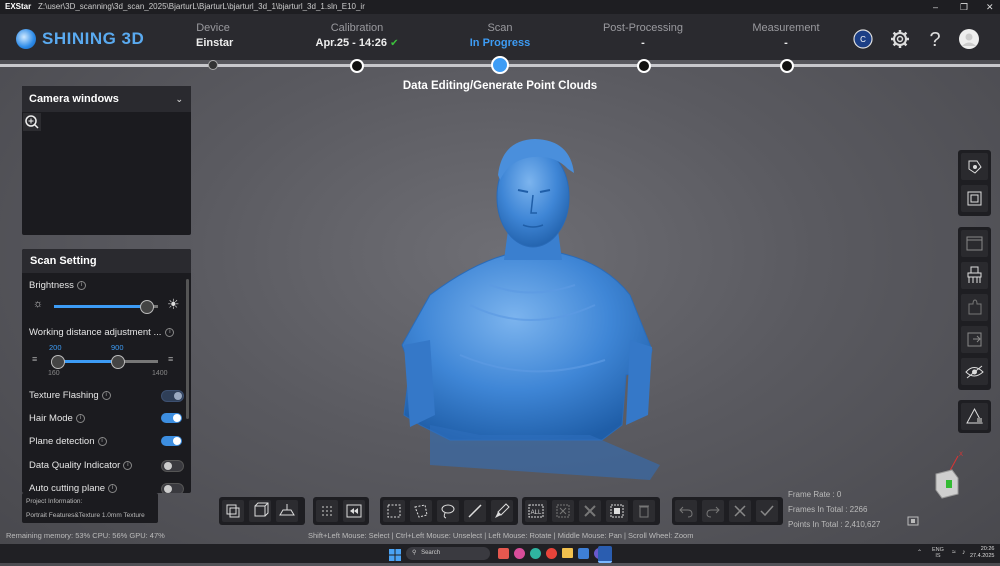 Image resolution: width=1000 pixels, height=566 pixels. Describe the element at coordinates (974, 371) in the screenshot. I see `eye-hidden-icon` at that location.